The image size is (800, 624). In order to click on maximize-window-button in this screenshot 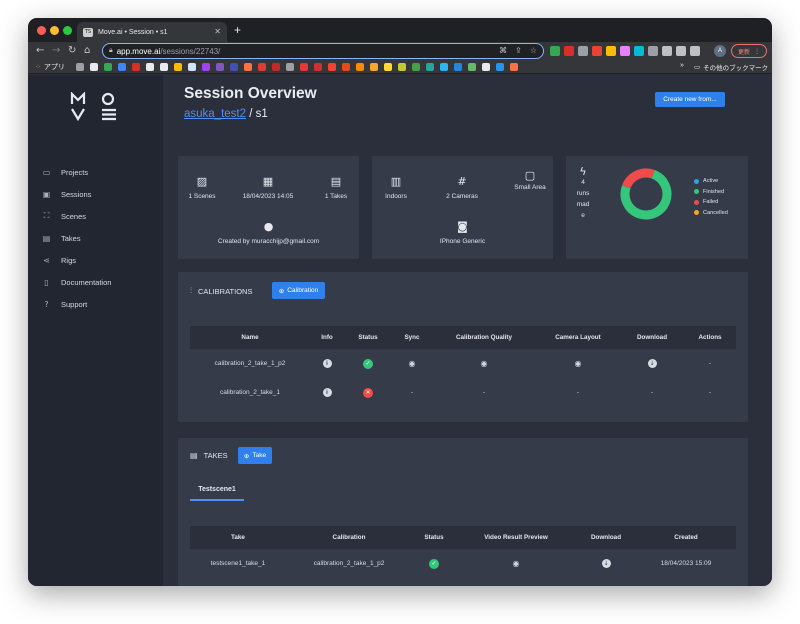, I will do `click(67, 30)`.